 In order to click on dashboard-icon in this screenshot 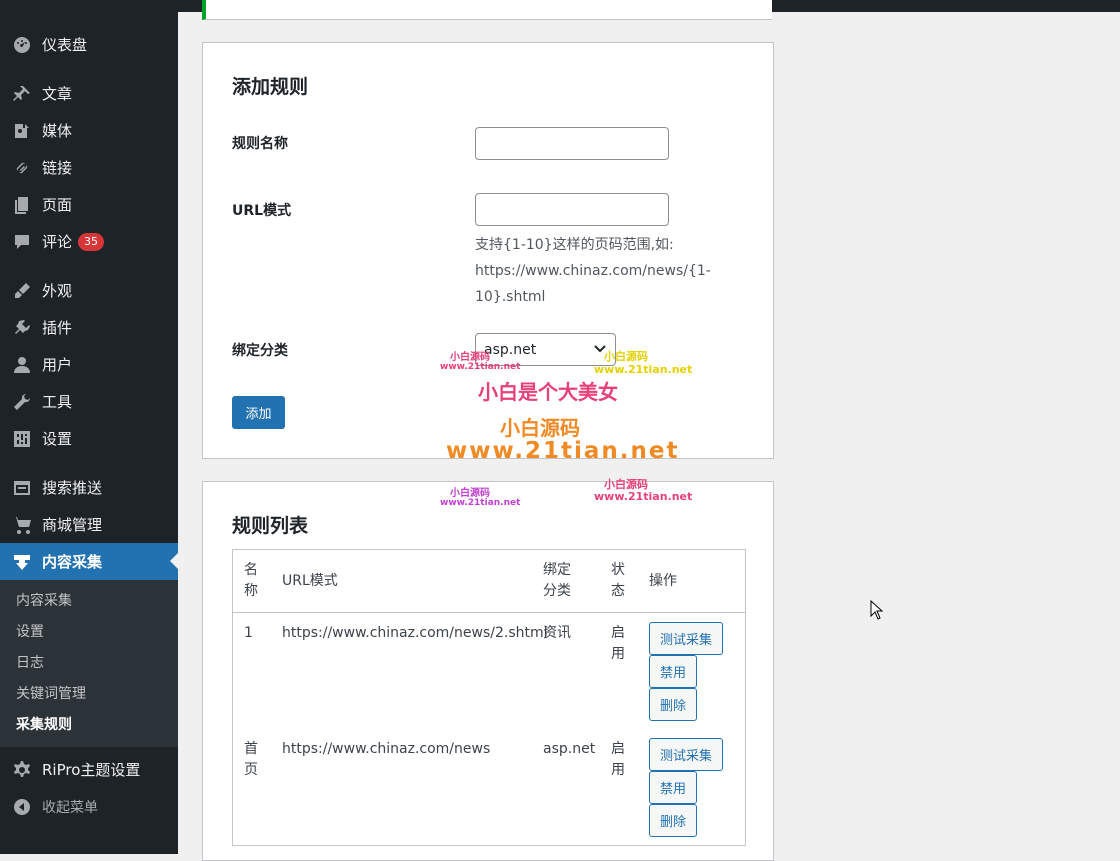, I will do `click(22, 45)`.